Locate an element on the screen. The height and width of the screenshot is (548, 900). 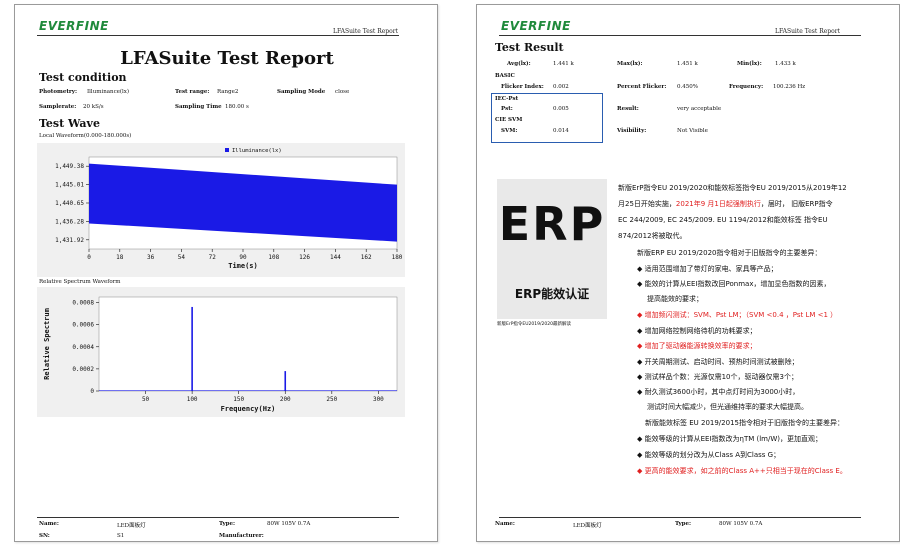
x-axis-label: Frequency(Hz) is located at coordinates (248, 409).